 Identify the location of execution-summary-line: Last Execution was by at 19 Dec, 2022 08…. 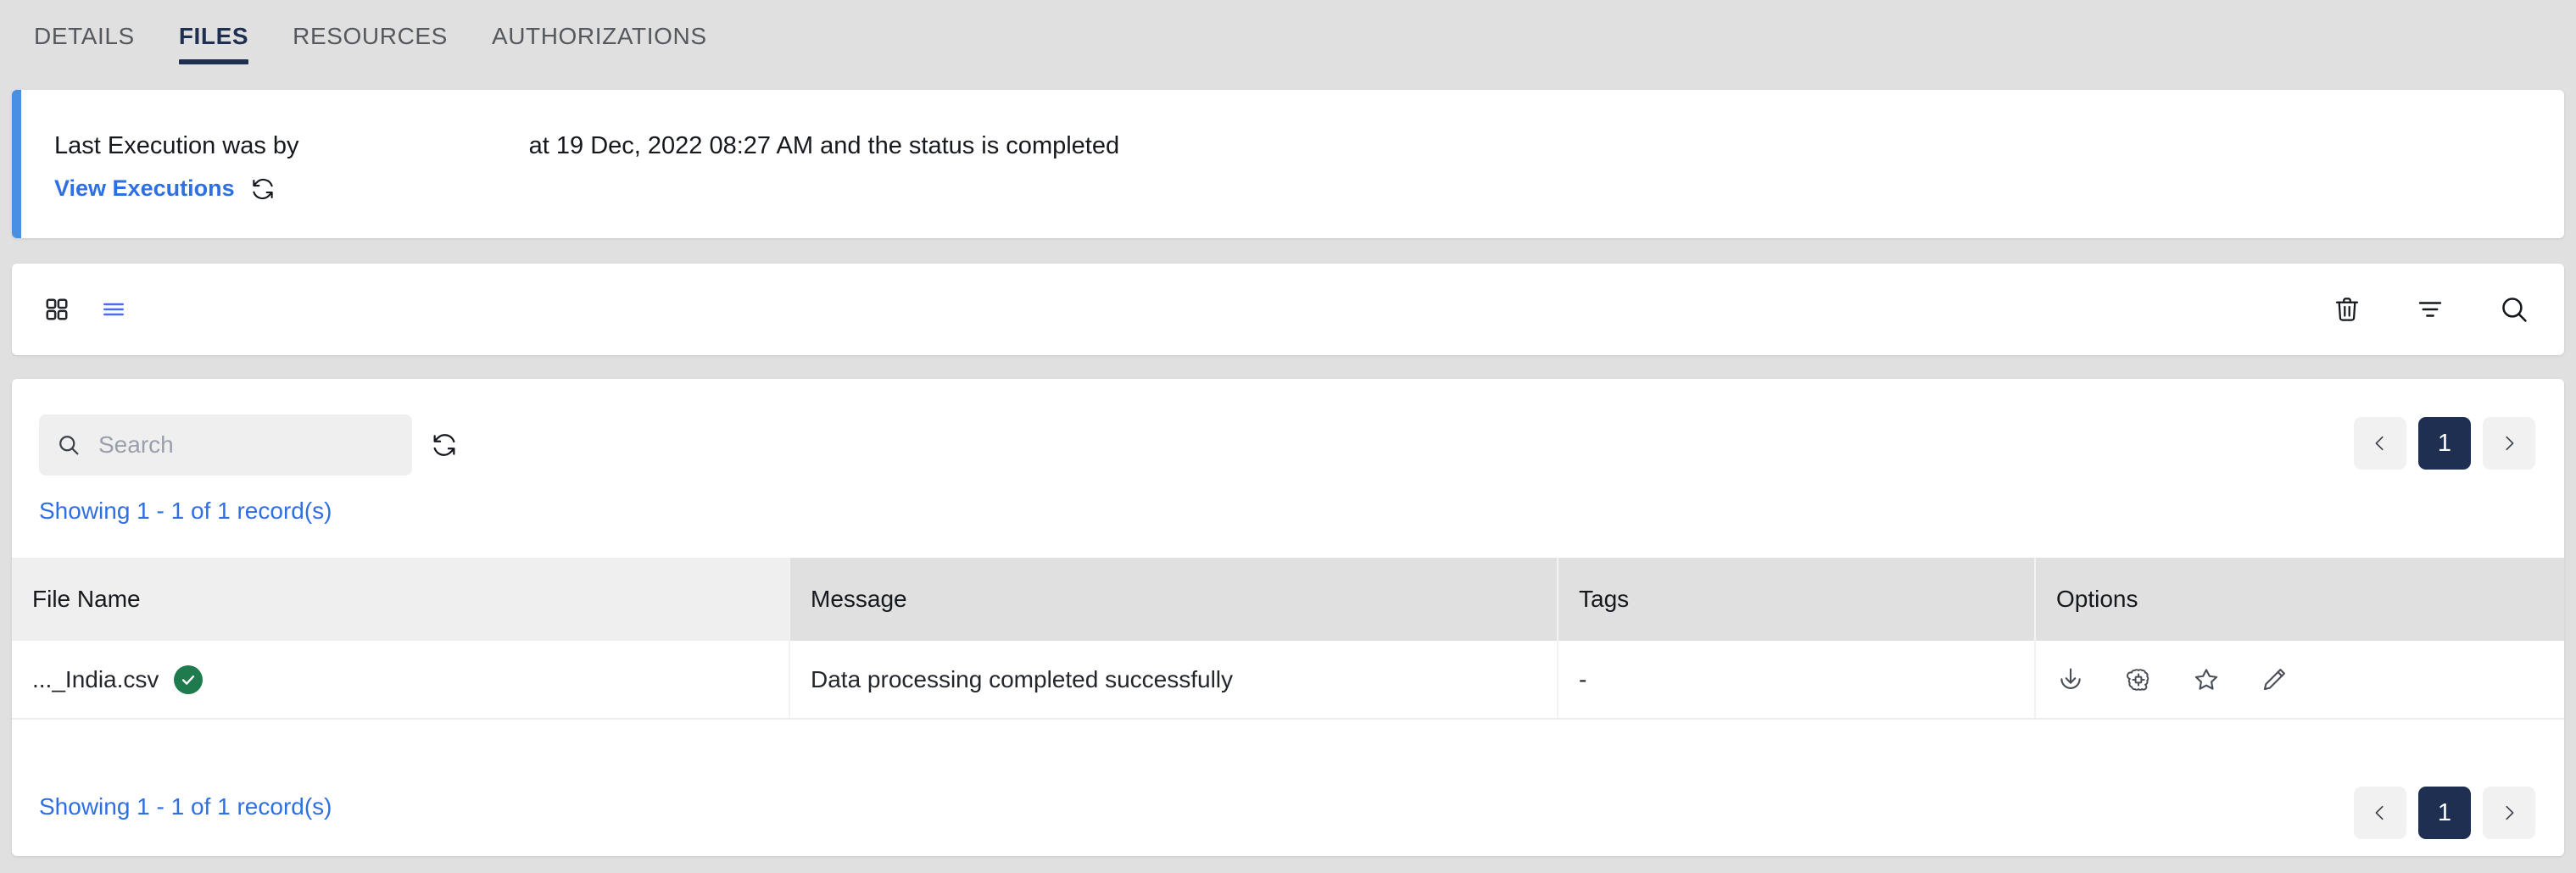
(586, 146).